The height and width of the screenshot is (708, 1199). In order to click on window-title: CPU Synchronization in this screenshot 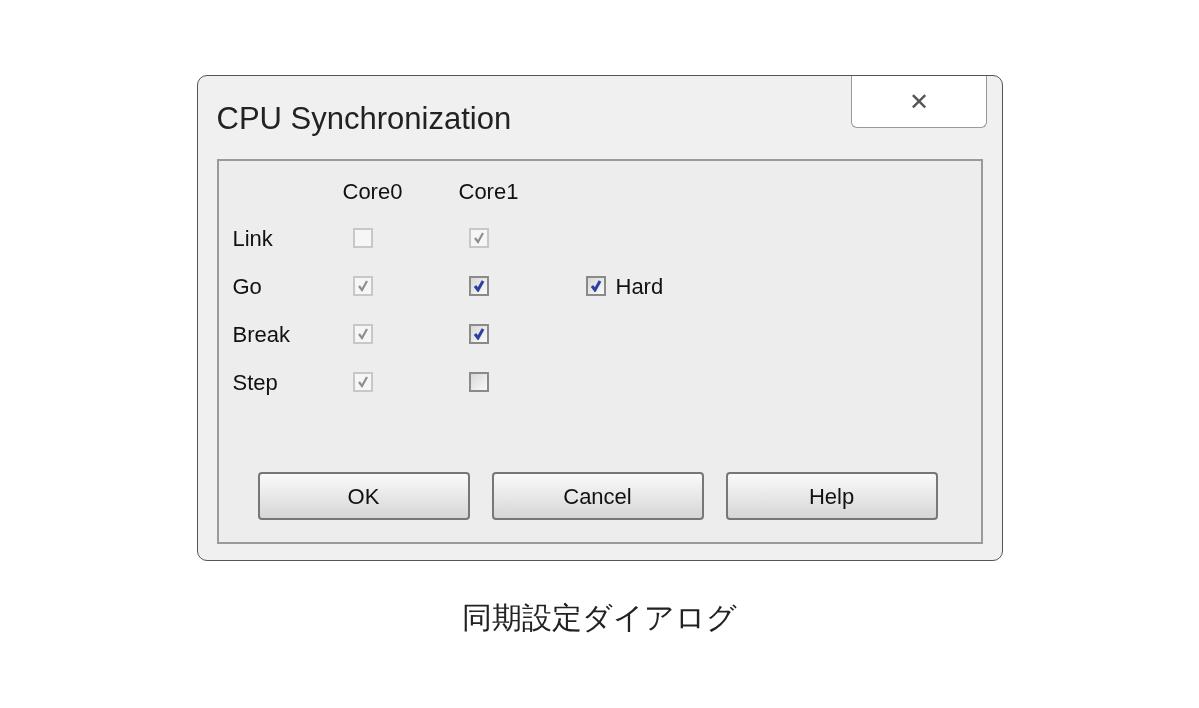, I will do `click(364, 119)`.